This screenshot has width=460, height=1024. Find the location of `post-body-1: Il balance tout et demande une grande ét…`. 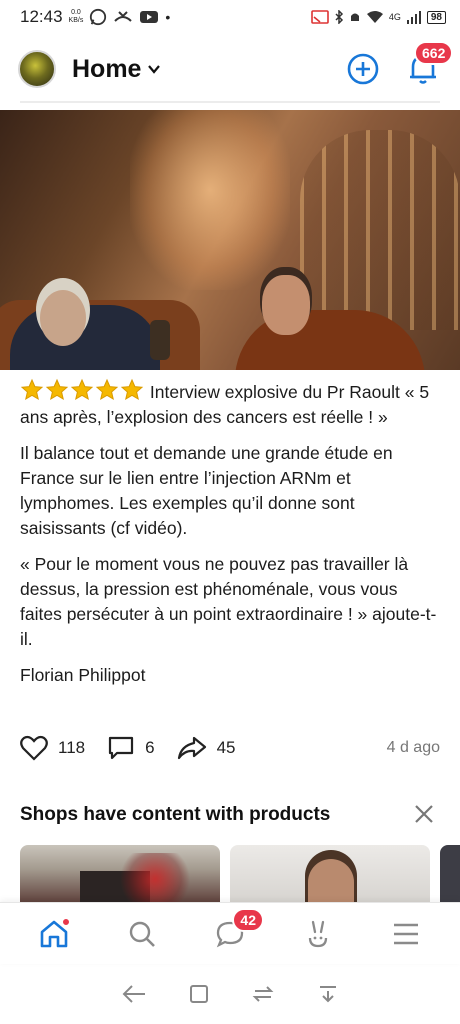

post-body-1: Il balance tout et demande une grande ét… is located at coordinates (206, 490).